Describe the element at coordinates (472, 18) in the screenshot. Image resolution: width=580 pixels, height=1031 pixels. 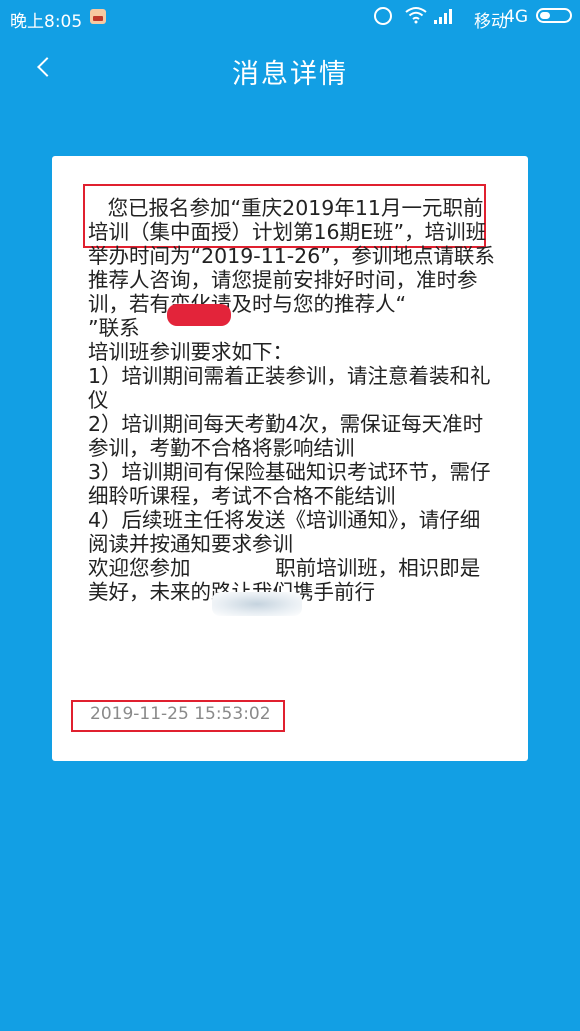
I see `status-indicators: 移动 4G` at that location.